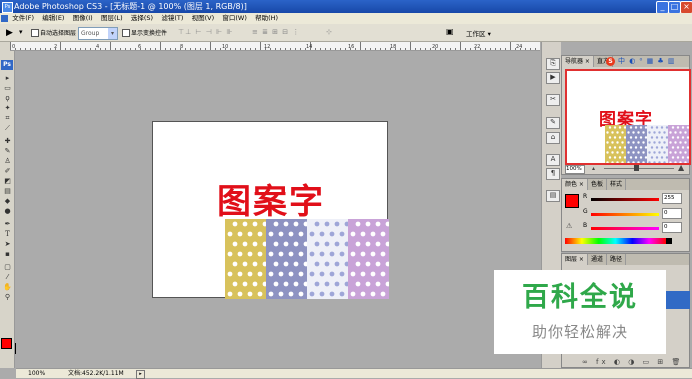 The height and width of the screenshot is (379, 692). Describe the element at coordinates (7, 118) in the screenshot. I see `crop-tool-icon: ⌗` at that location.